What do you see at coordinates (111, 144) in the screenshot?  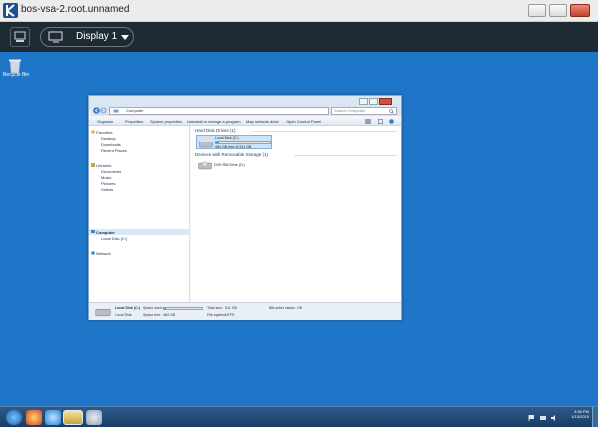 I see `nav-downloads: Downloads` at bounding box center [111, 144].